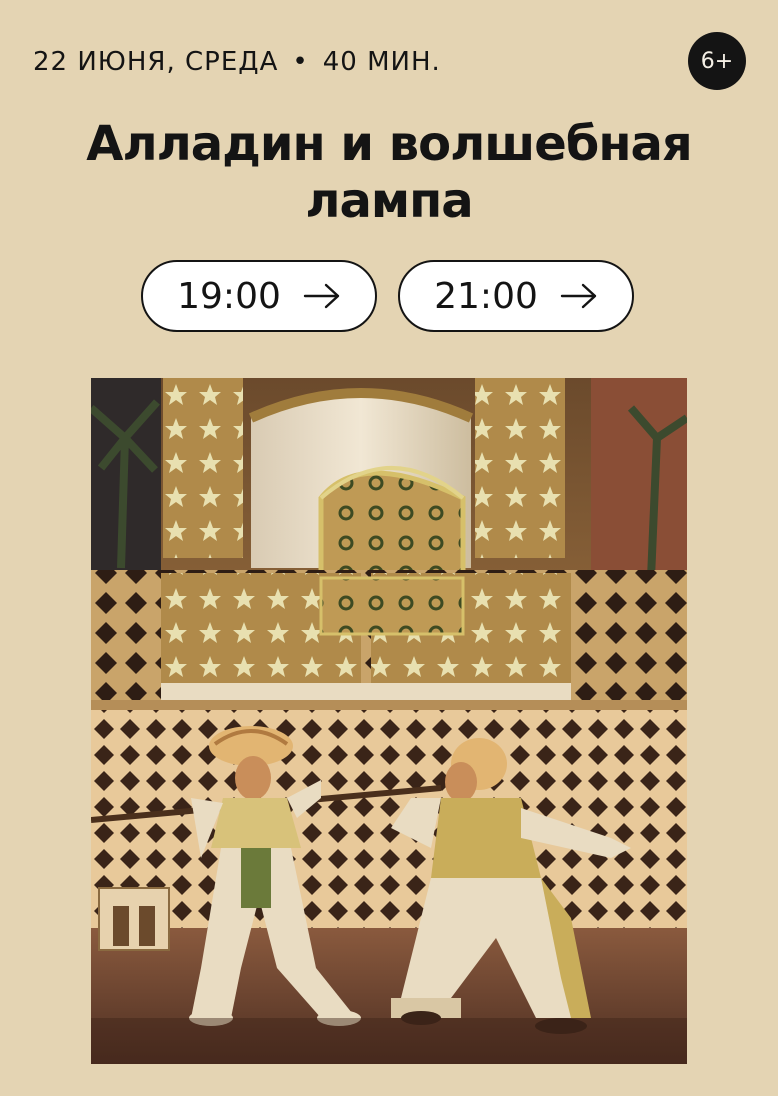 The height and width of the screenshot is (1096, 778). I want to click on event-title: Алладин и волшебная лампа, so click(389, 173).